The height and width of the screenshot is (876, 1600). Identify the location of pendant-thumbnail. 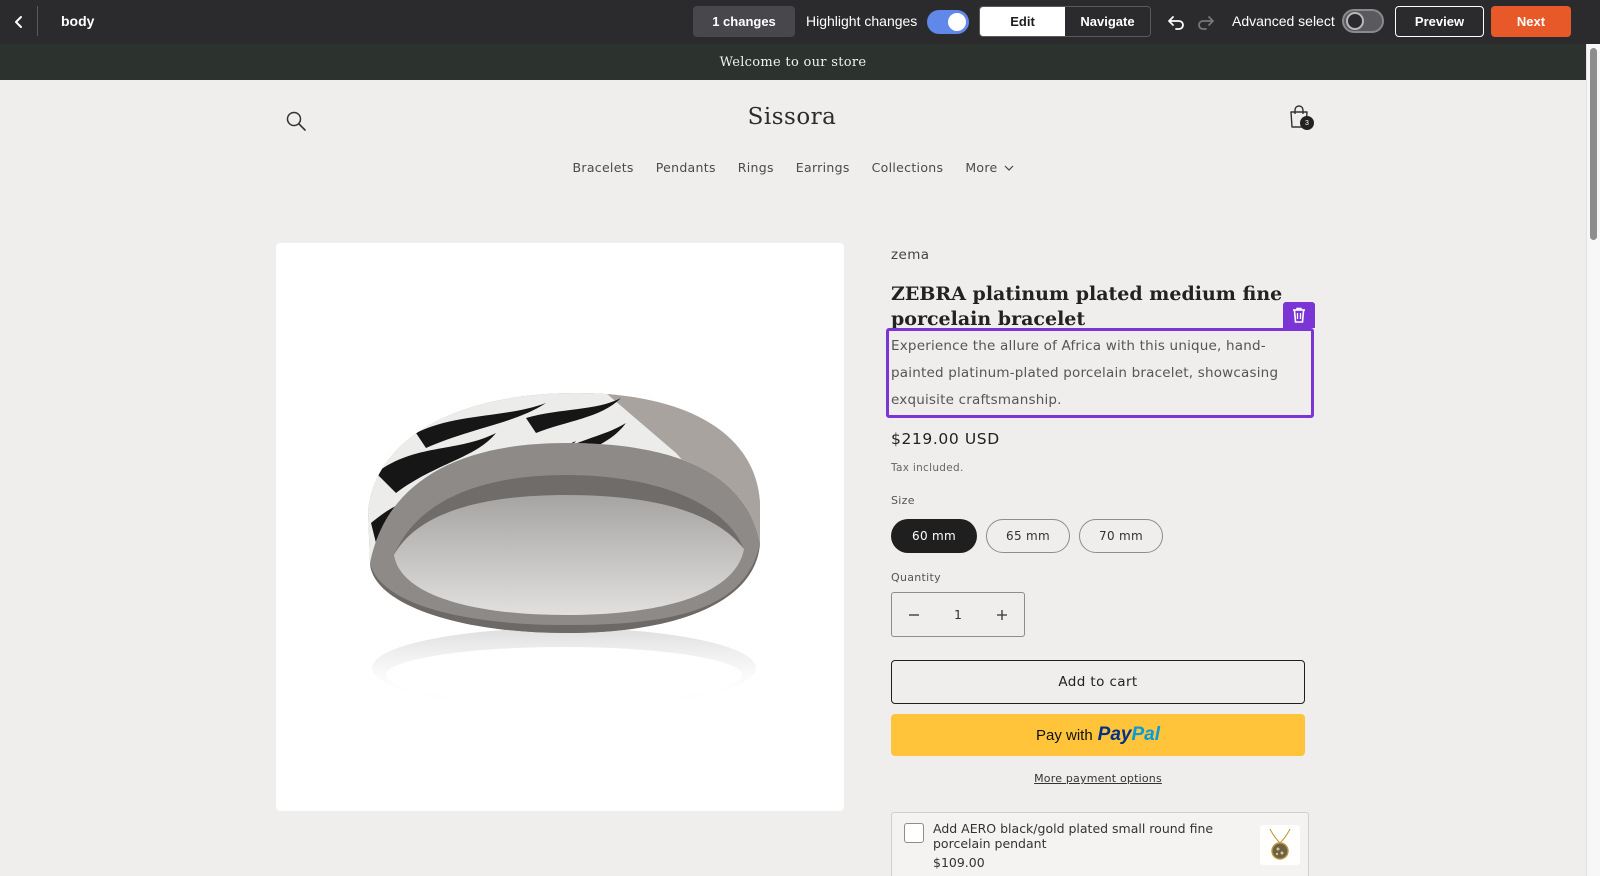
(1280, 845).